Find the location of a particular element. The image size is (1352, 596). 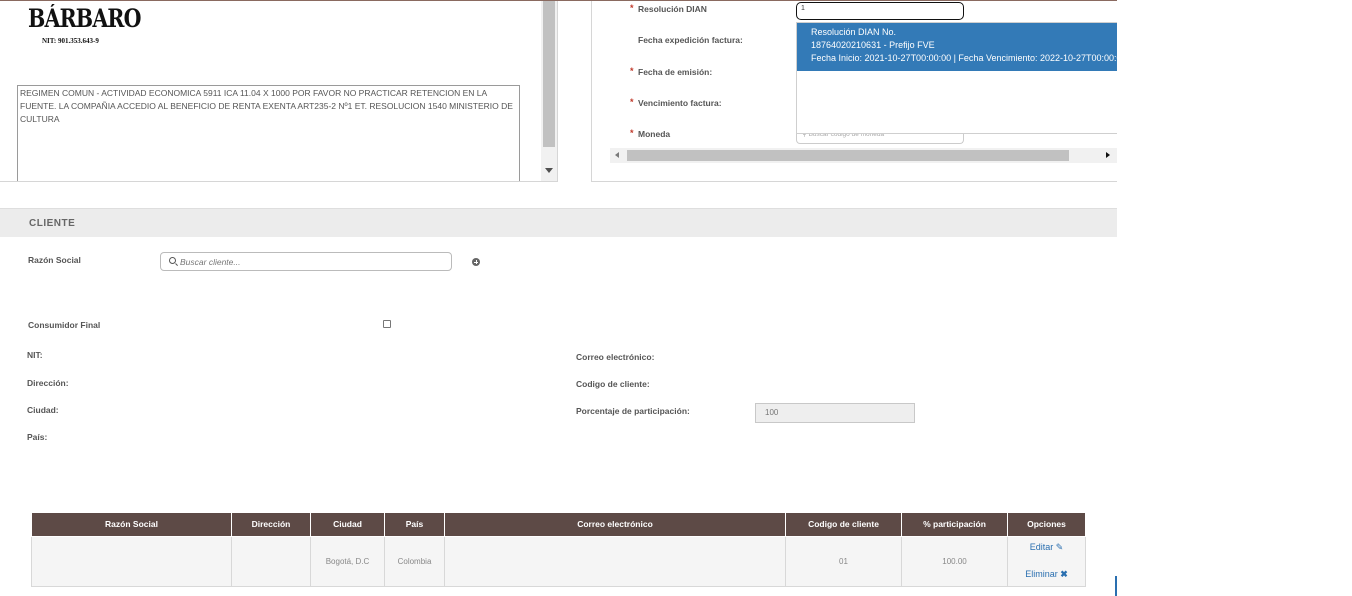

section-title: CLIENTE is located at coordinates (52, 223).